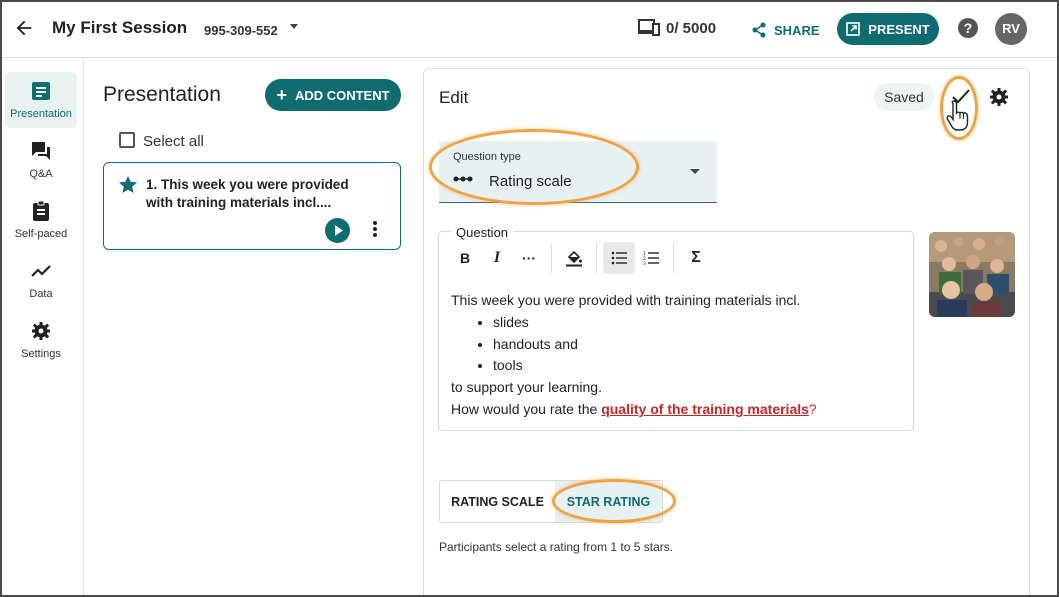 The width and height of the screenshot is (1059, 597). What do you see at coordinates (128, 184) in the screenshot?
I see `star-icon` at bounding box center [128, 184].